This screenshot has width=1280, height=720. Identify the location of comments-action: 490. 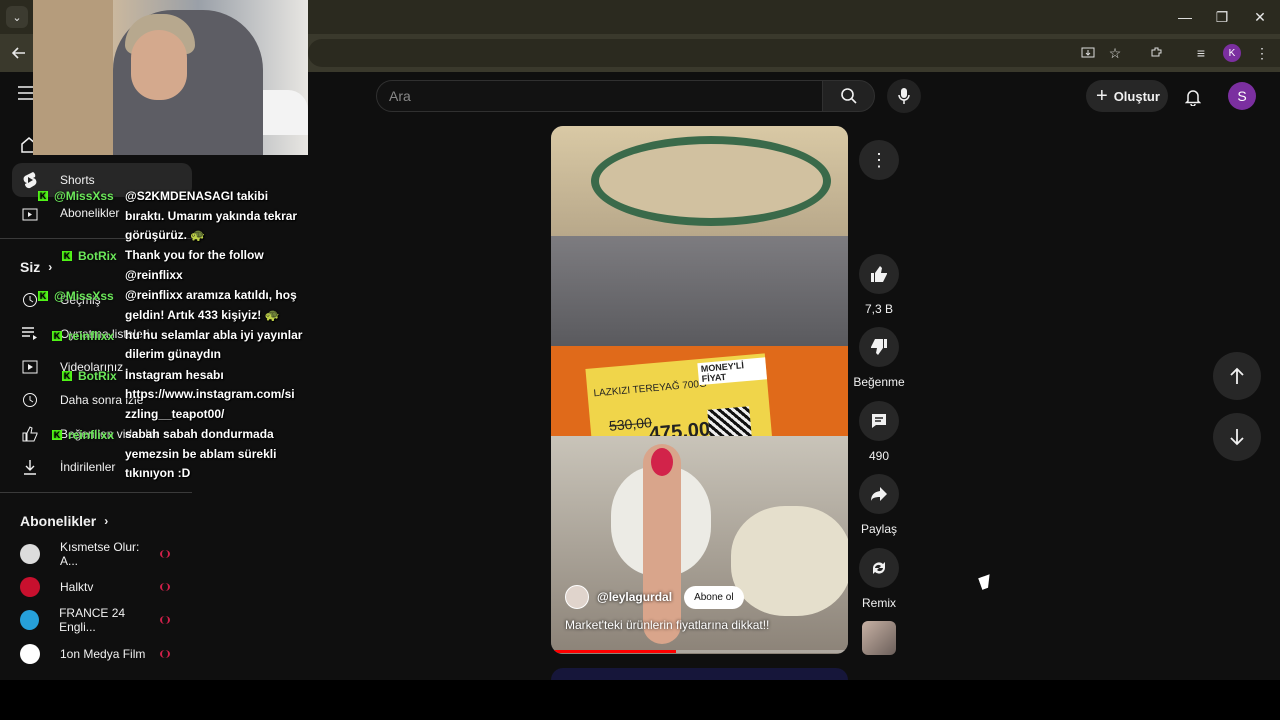
(879, 432).